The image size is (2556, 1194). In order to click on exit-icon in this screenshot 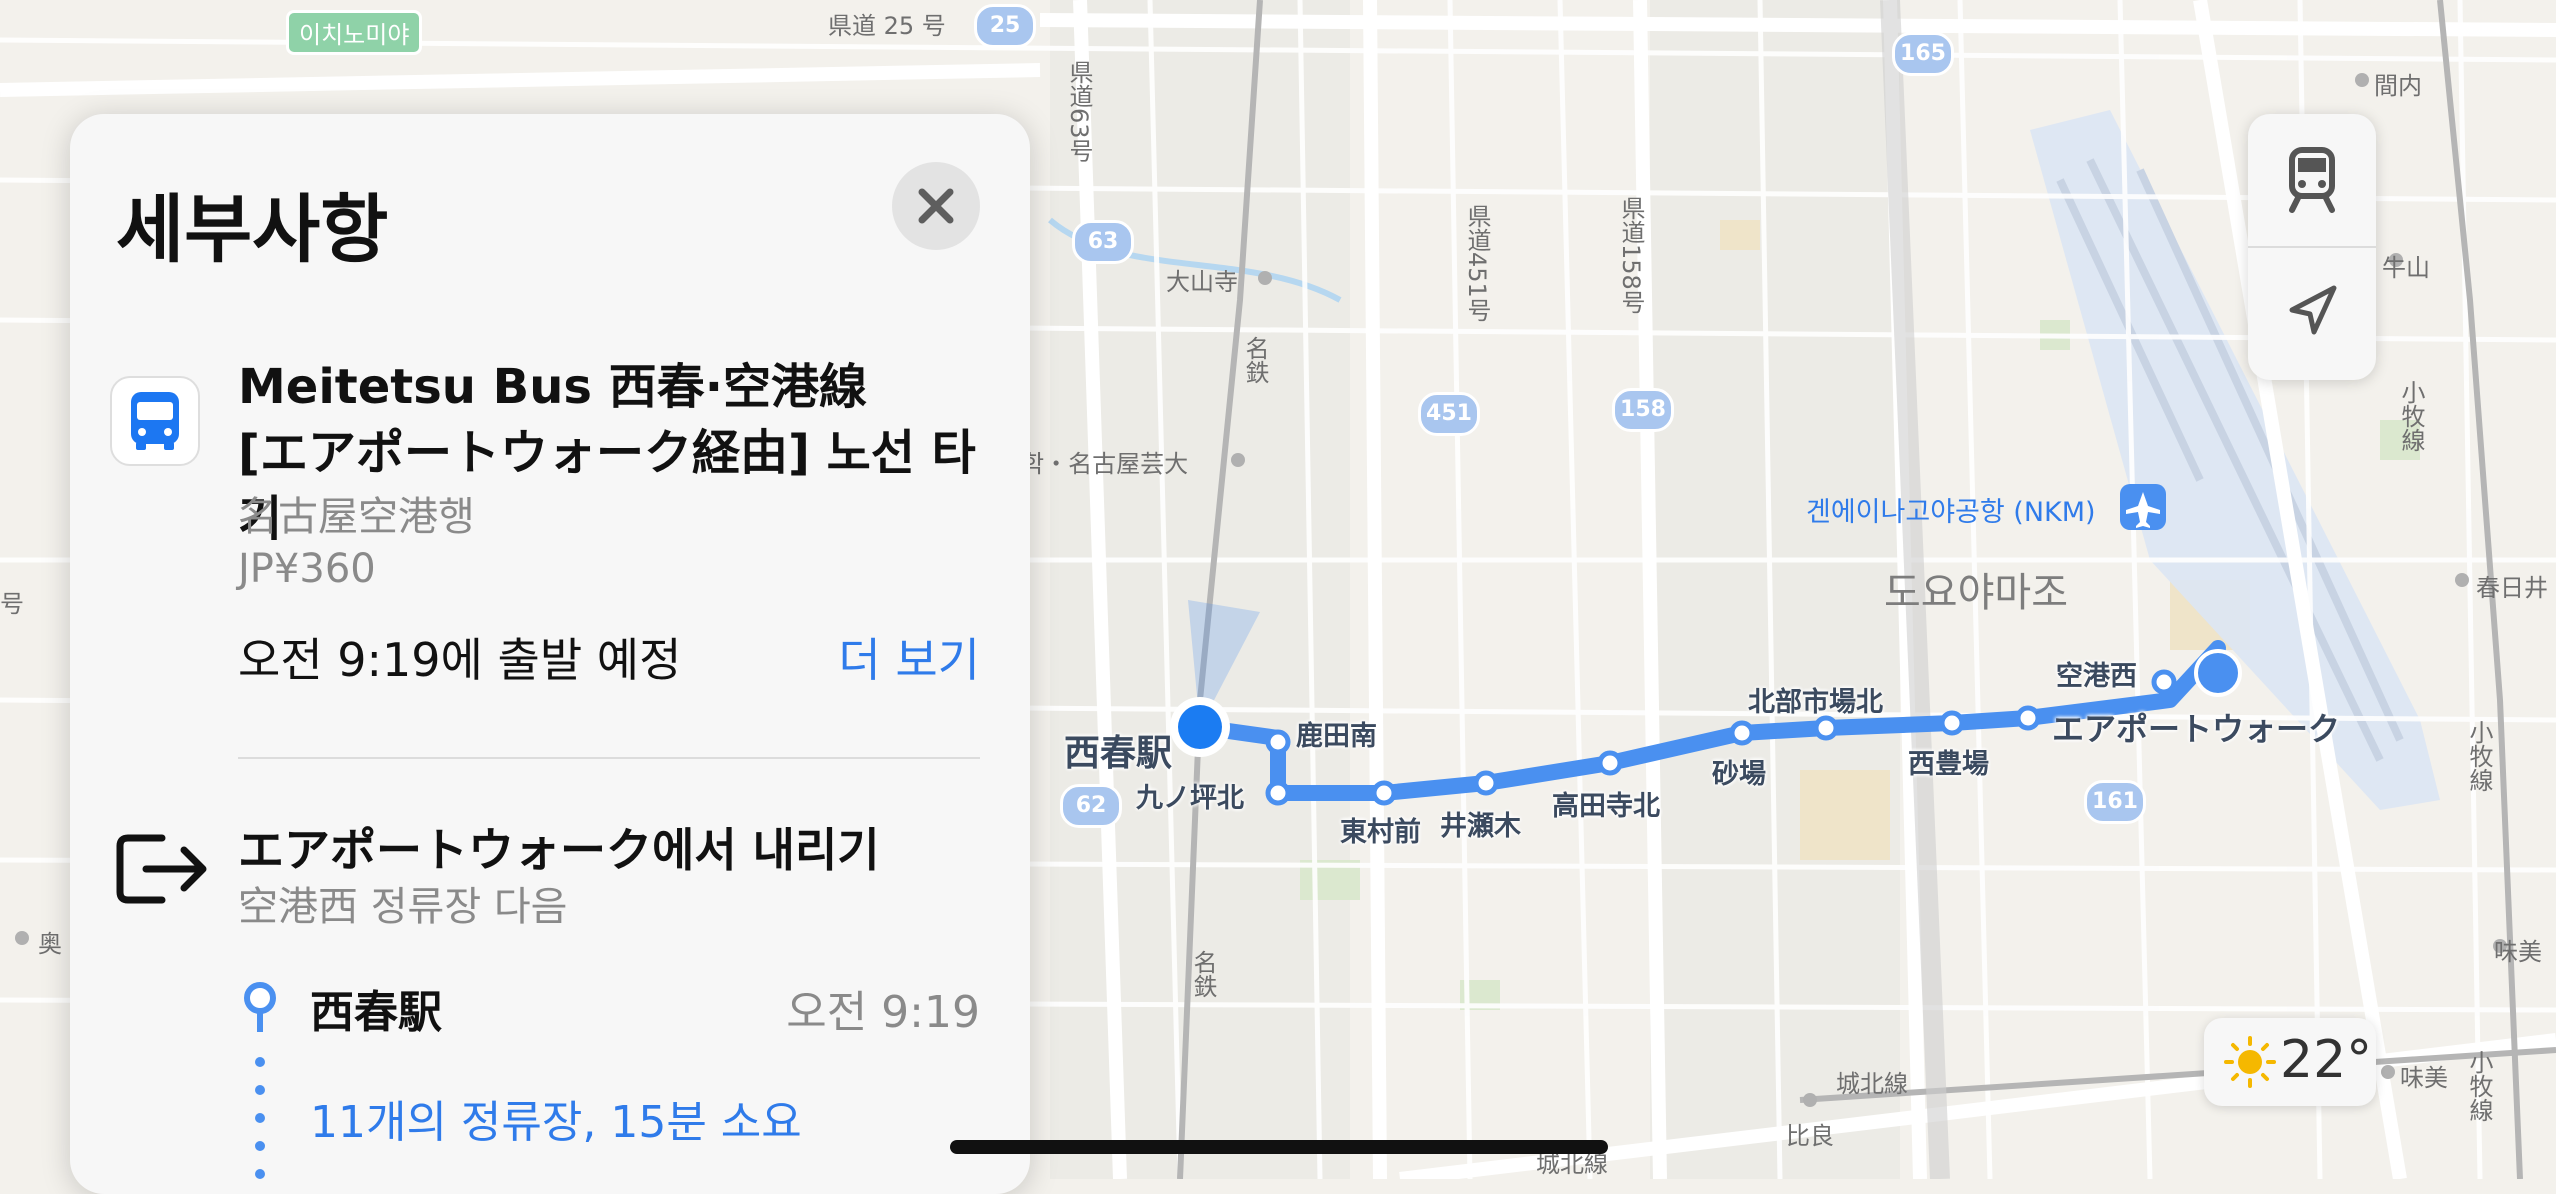, I will do `click(161, 869)`.